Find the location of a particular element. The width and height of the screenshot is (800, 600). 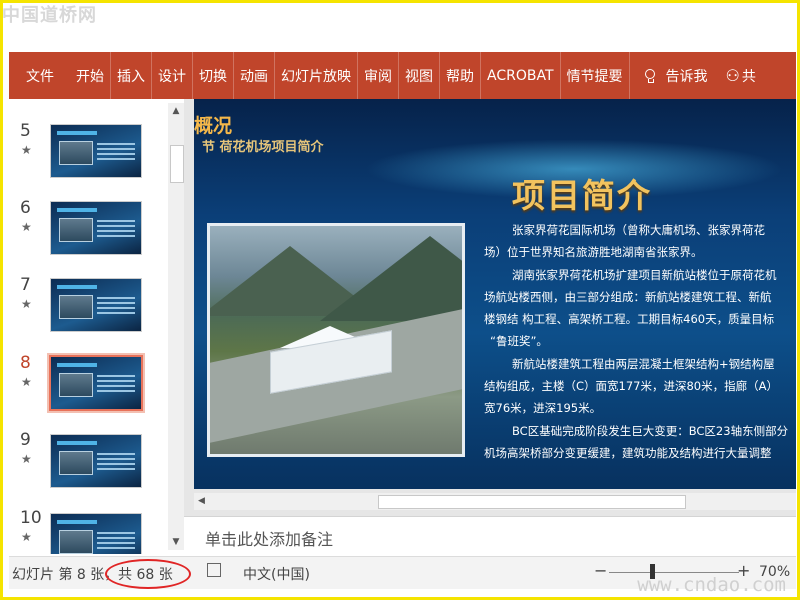

watermark-bottom: www.cndao.com is located at coordinates (711, 585).